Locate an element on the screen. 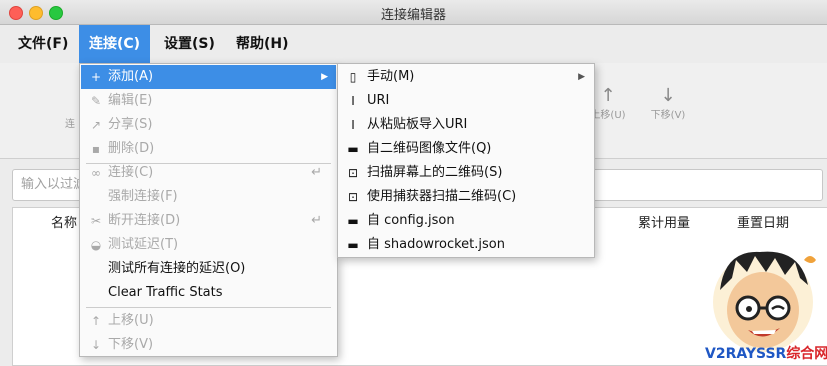  submenu-item-clipboard-uri: I 从粘贴板导入URI is located at coordinates (466, 125).